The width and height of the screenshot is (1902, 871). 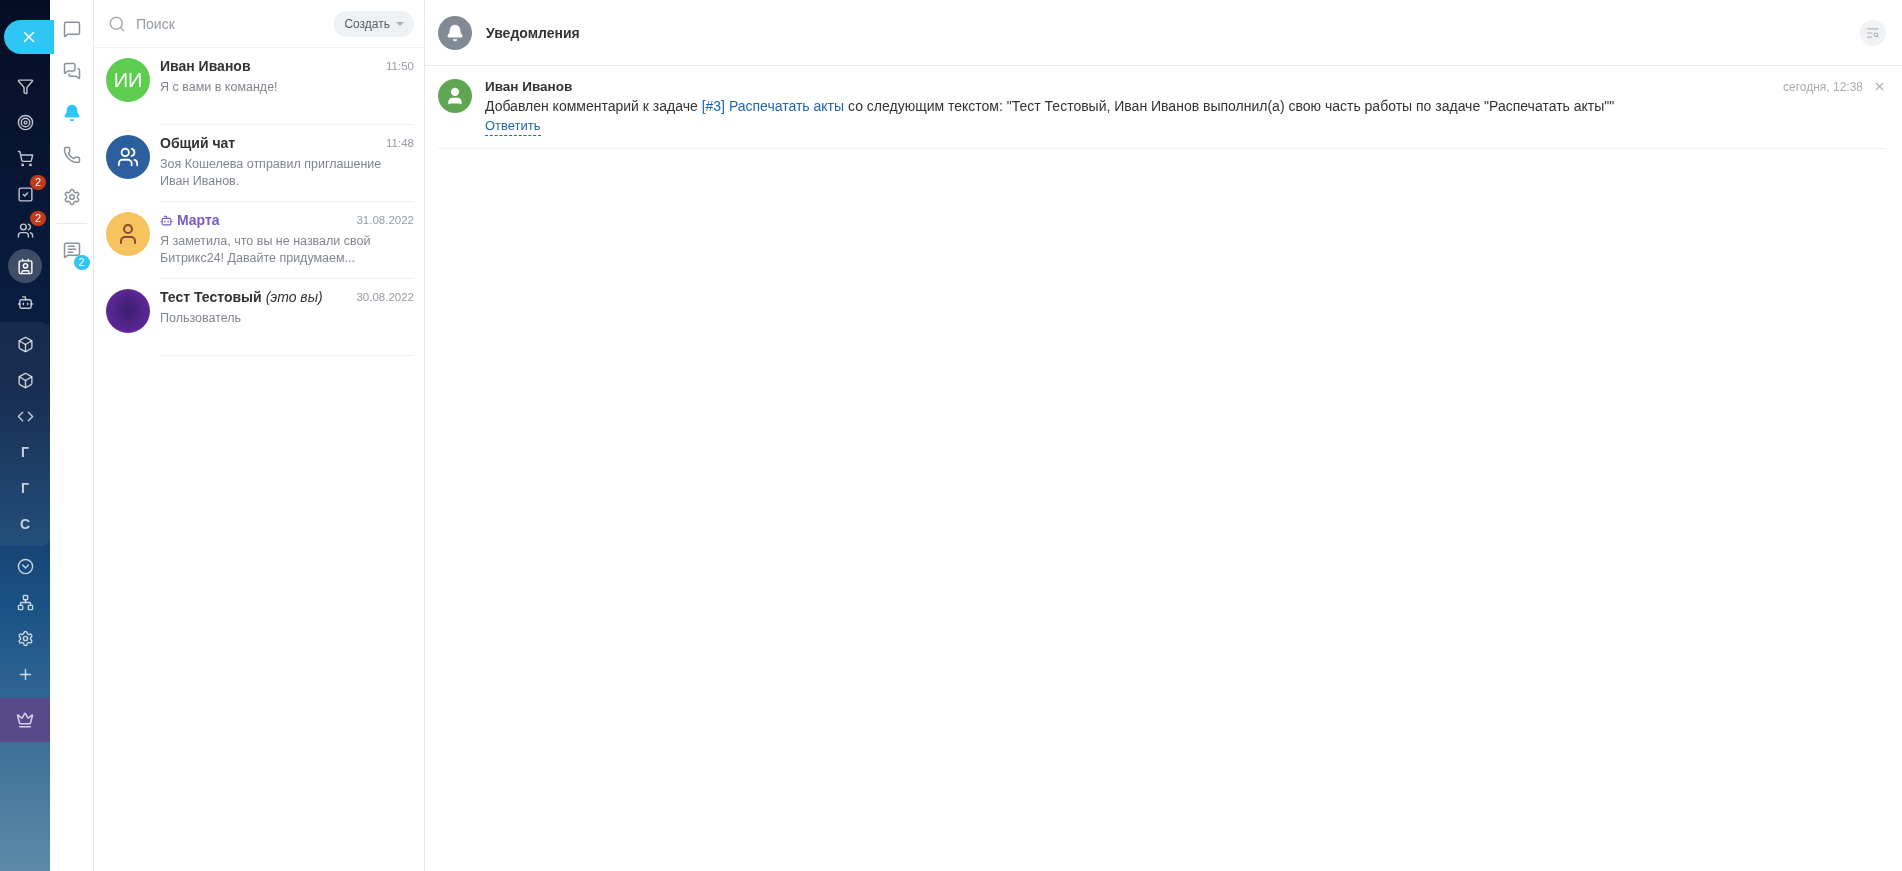 What do you see at coordinates (400, 66) in the screenshot?
I see `chat-time: 11:50` at bounding box center [400, 66].